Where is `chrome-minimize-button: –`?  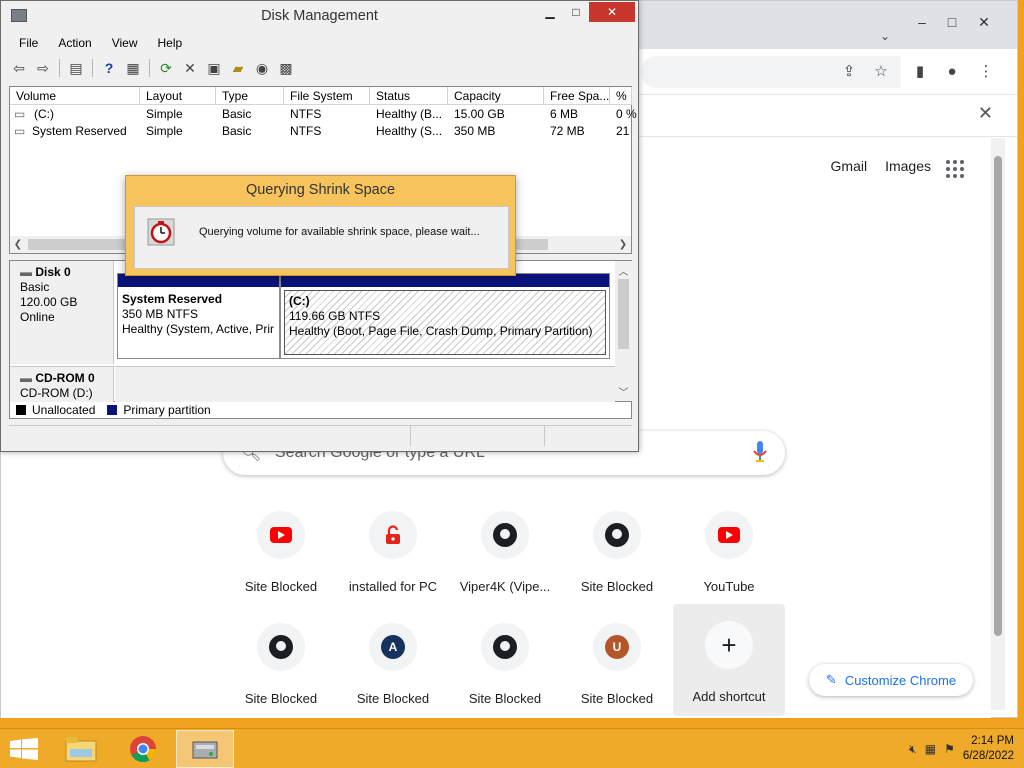
chrome-minimize-button: – is located at coordinates (922, 22).